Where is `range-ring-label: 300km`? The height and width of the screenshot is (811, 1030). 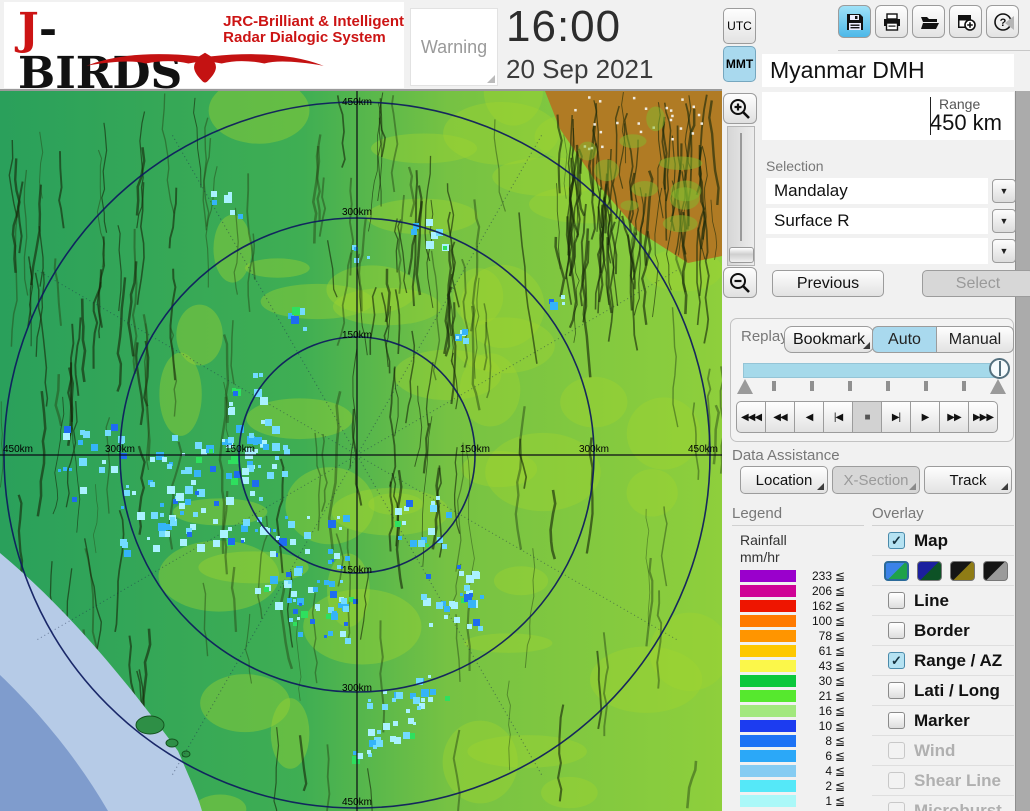 range-ring-label: 300km is located at coordinates (594, 449).